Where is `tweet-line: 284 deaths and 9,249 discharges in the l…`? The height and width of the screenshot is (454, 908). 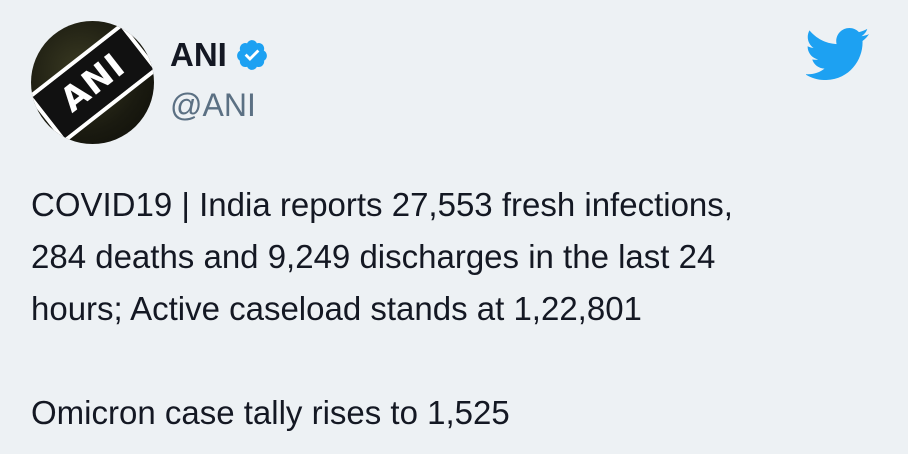 tweet-line: 284 deaths and 9,249 discharges in the l… is located at coordinates (373, 256).